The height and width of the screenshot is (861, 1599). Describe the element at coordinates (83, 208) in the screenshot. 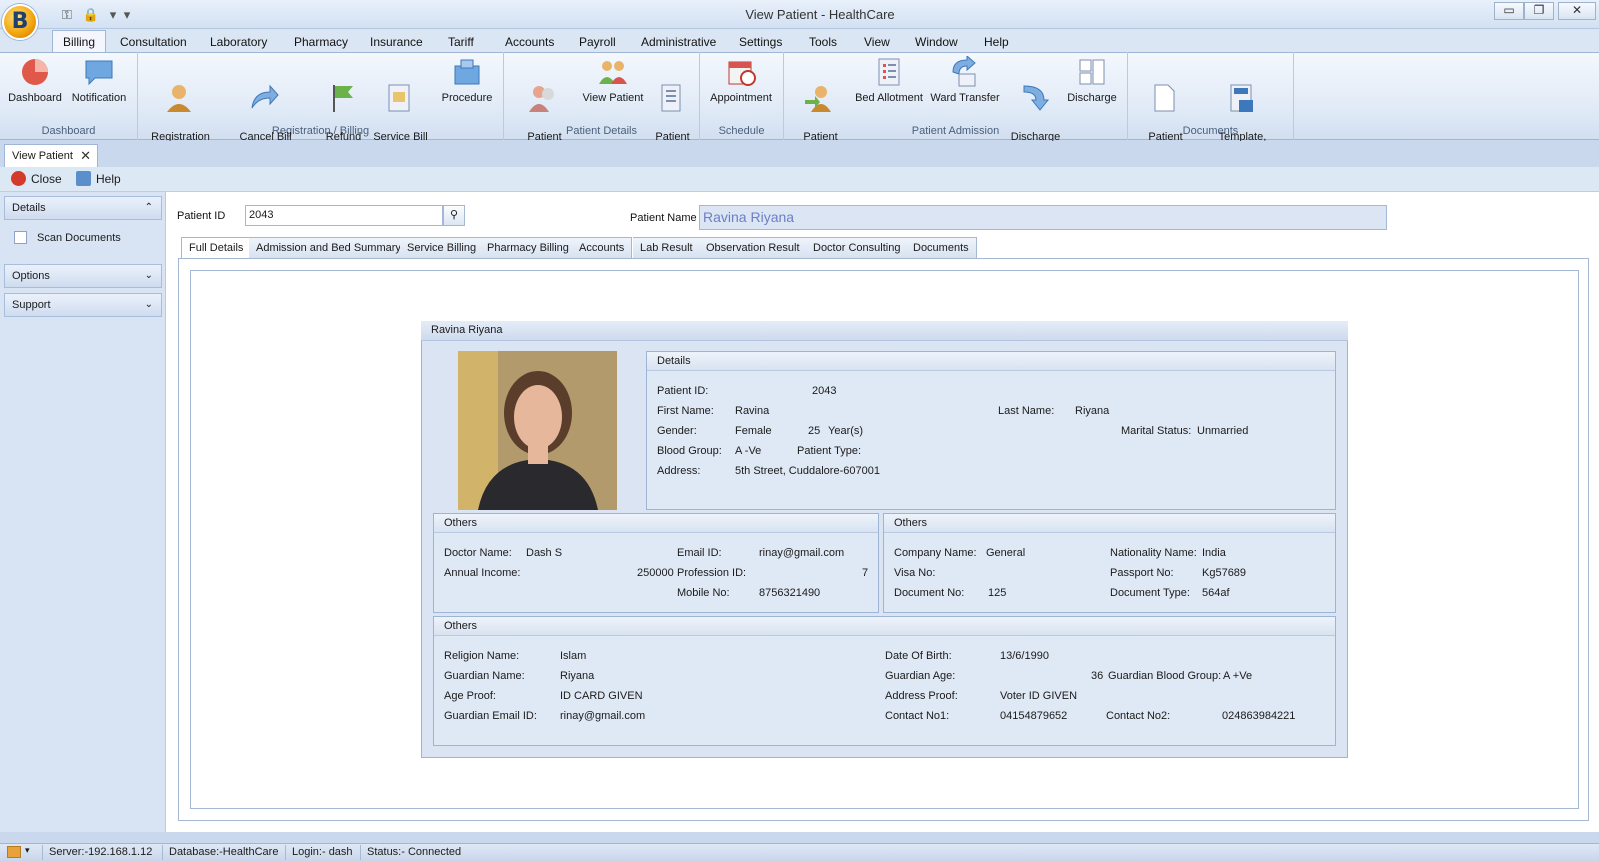

I see `details-section-header: Details ⌃` at that location.